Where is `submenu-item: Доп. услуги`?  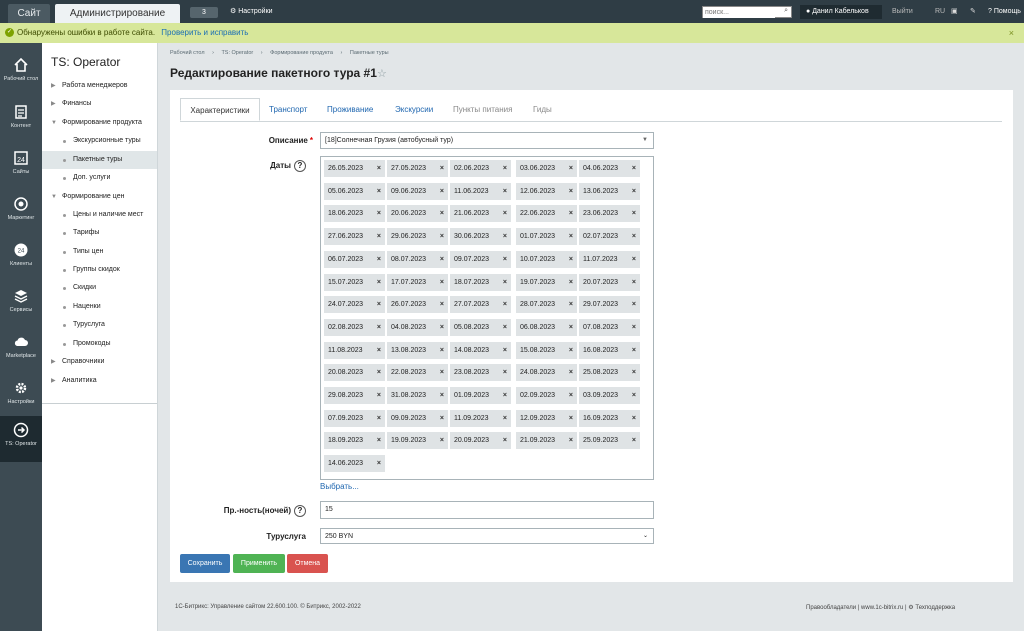 submenu-item: Доп. услуги is located at coordinates (99, 178).